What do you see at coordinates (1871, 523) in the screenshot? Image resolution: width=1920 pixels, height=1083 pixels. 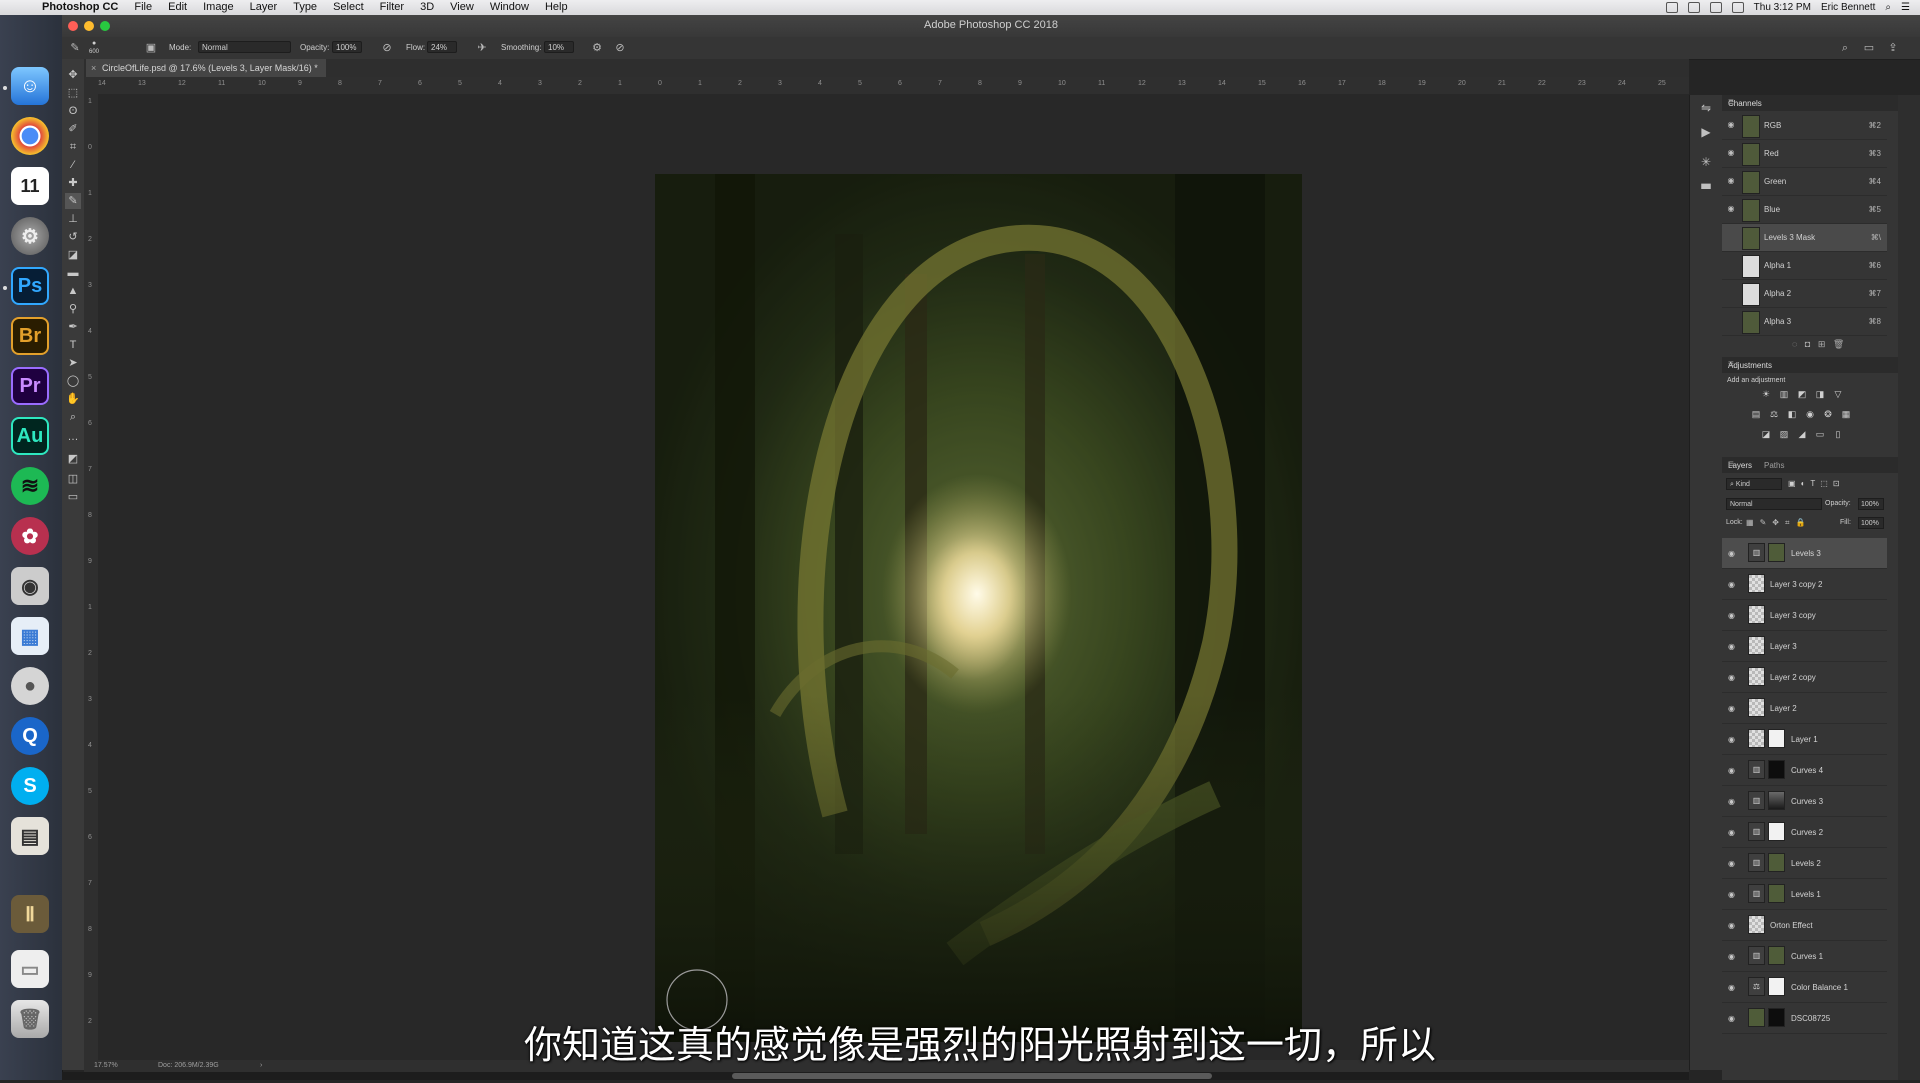 I see `fill-input: 100%` at bounding box center [1871, 523].